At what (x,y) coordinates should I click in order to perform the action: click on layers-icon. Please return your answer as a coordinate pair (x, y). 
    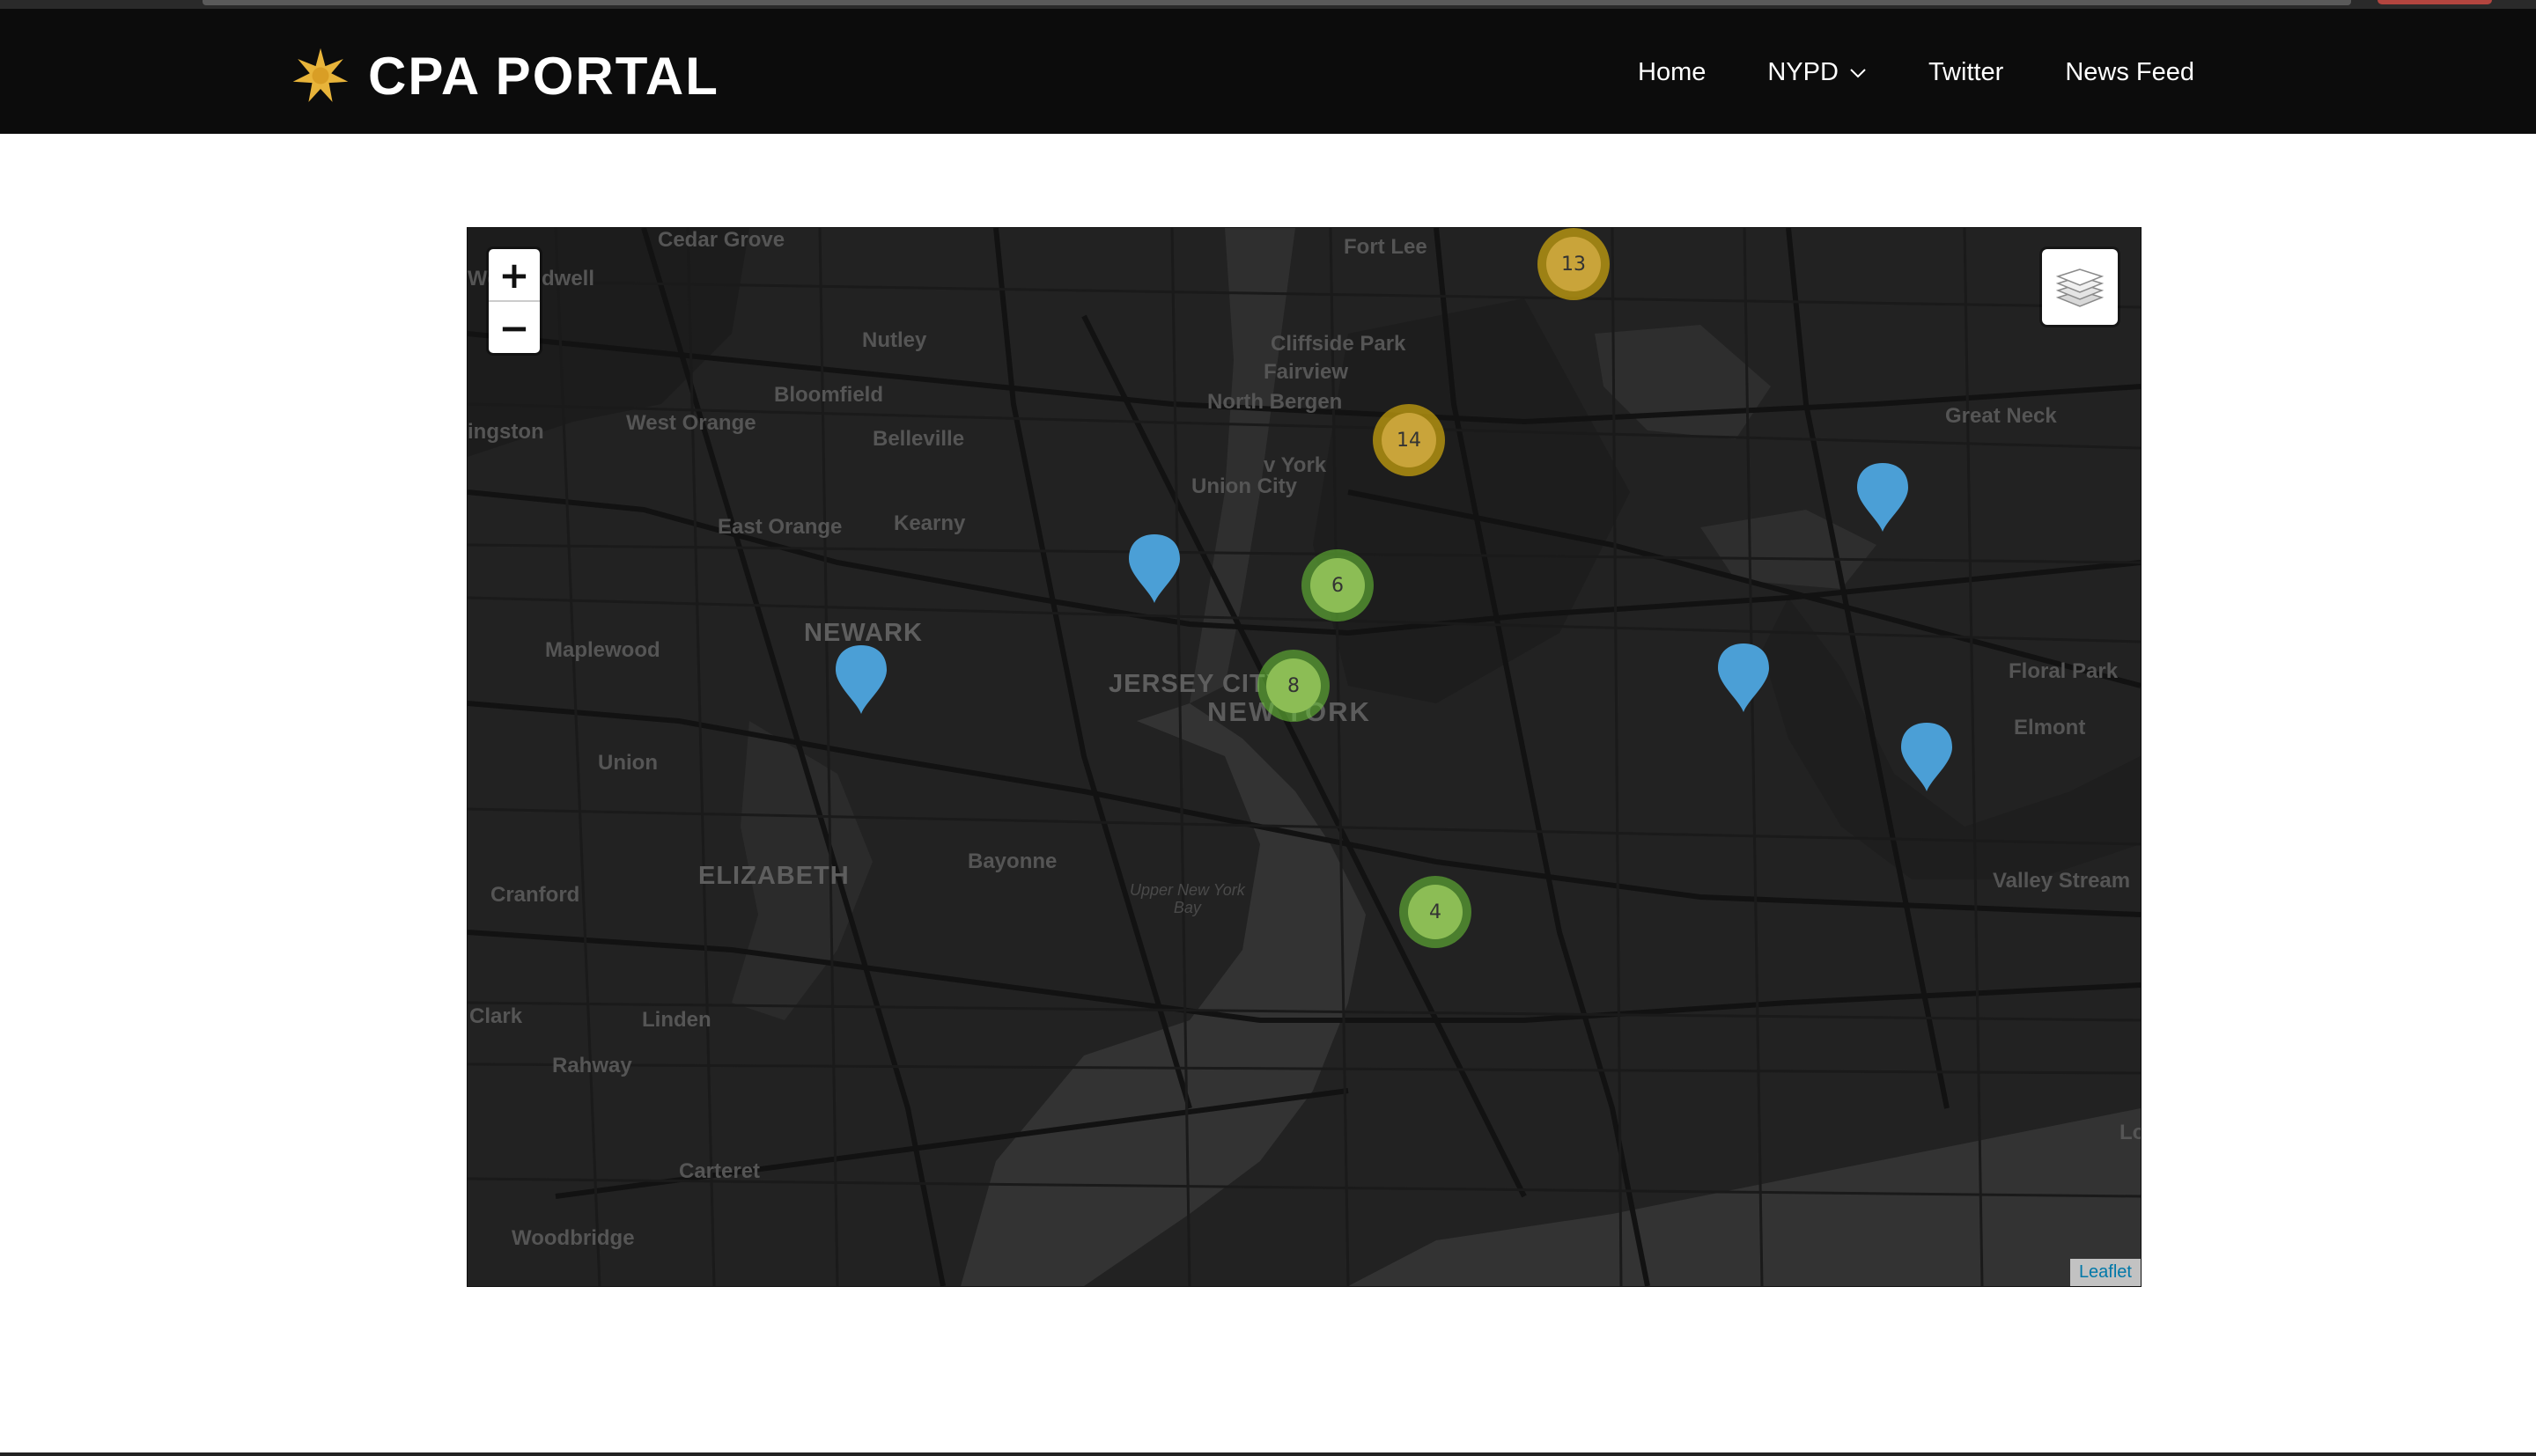
    Looking at the image, I should click on (2080, 287).